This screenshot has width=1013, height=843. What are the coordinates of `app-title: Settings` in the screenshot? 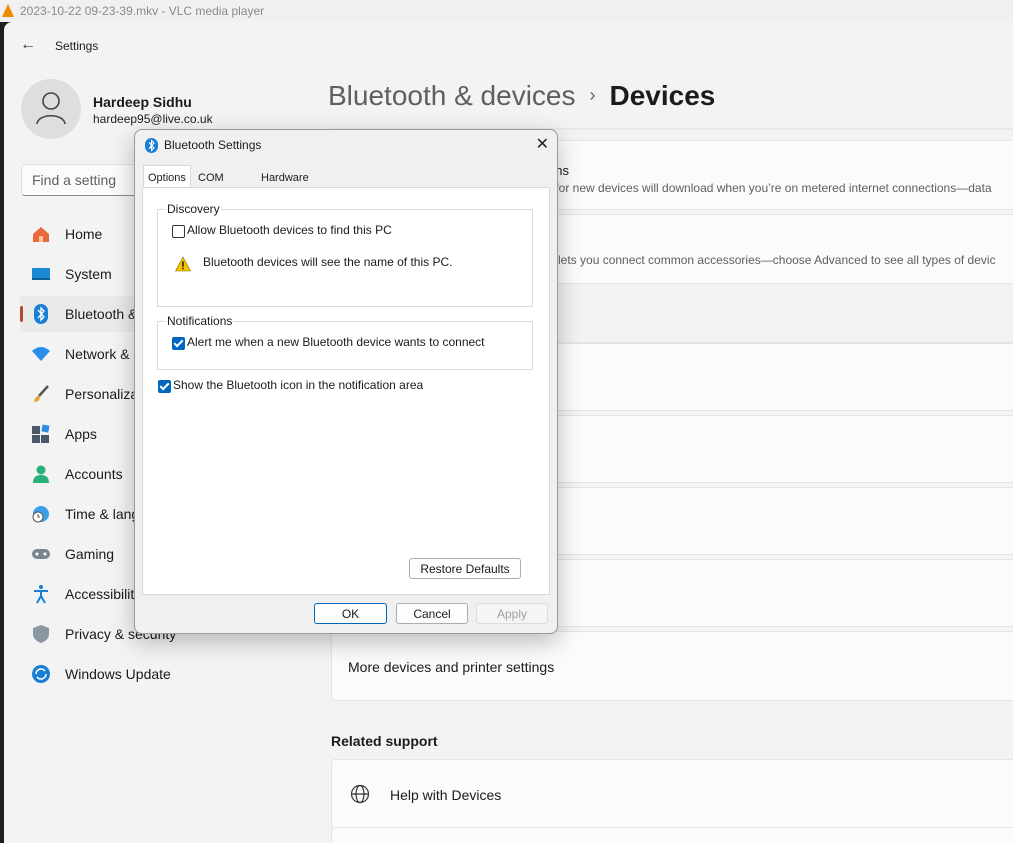 It's located at (77, 46).